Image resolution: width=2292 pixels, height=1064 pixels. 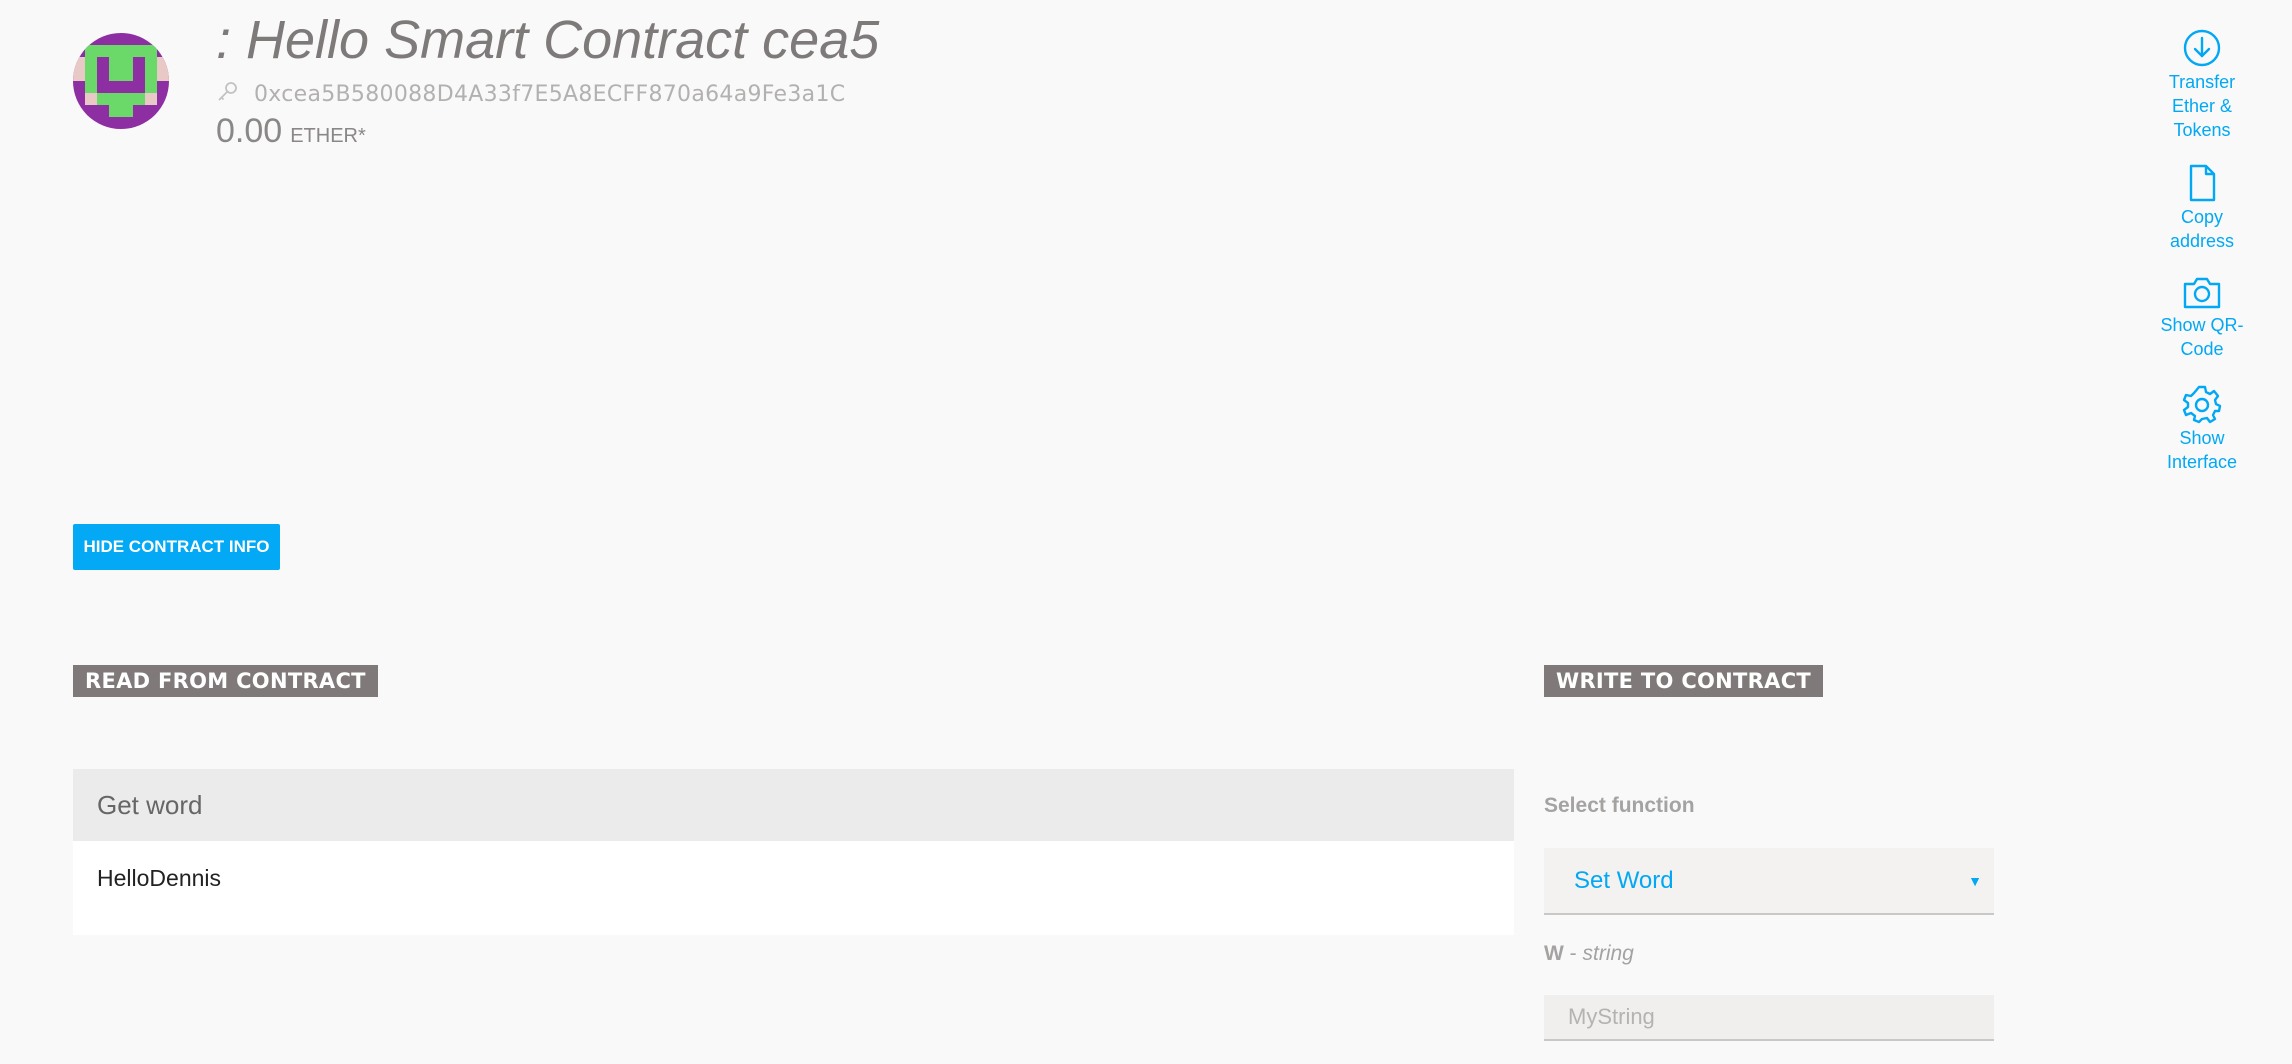 What do you see at coordinates (1554, 953) in the screenshot?
I see `parameter-name: W` at bounding box center [1554, 953].